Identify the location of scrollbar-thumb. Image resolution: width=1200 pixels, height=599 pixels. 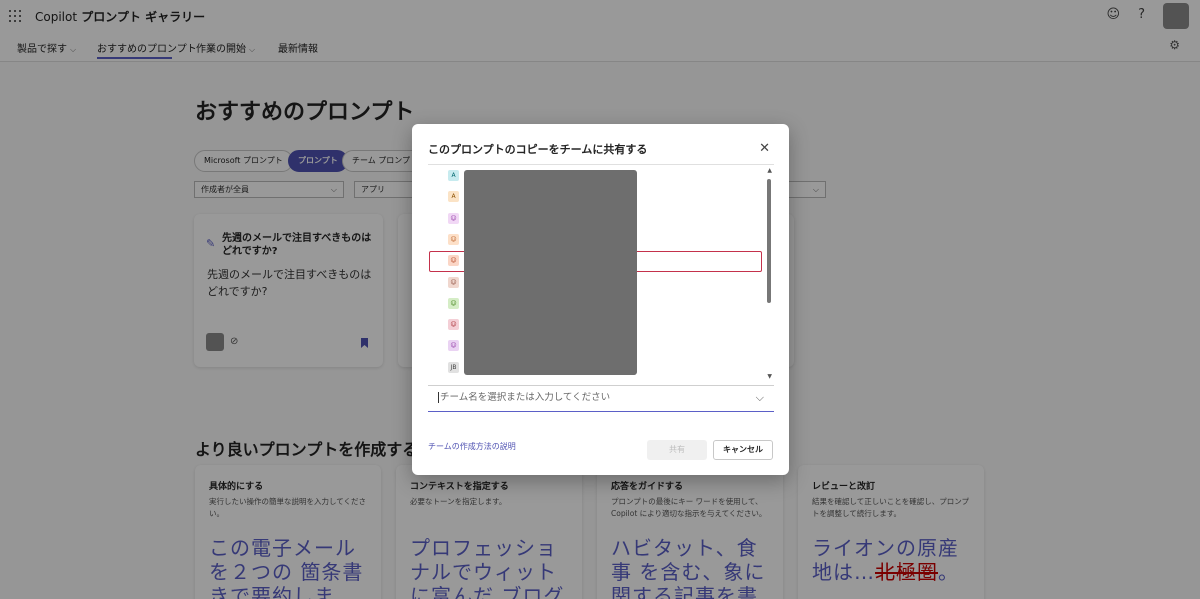
(769, 241).